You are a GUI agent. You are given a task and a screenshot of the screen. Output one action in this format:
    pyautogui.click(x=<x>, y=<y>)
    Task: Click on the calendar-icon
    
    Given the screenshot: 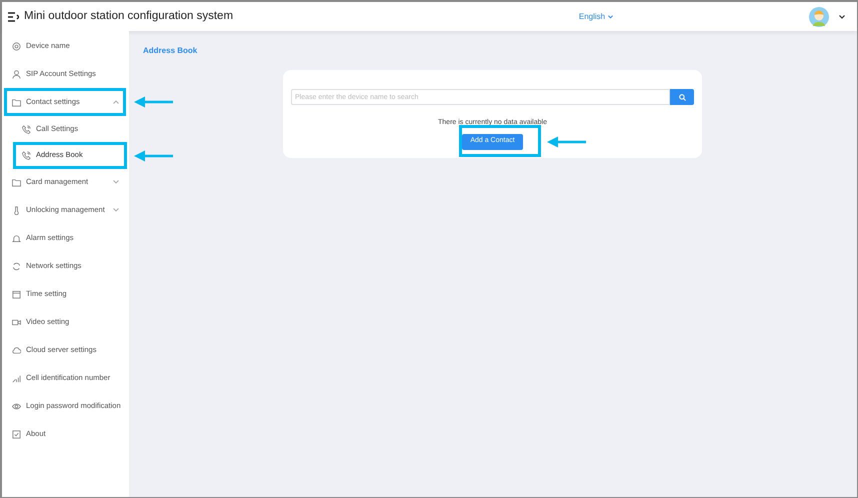 What is the action you would take?
    pyautogui.click(x=16, y=294)
    